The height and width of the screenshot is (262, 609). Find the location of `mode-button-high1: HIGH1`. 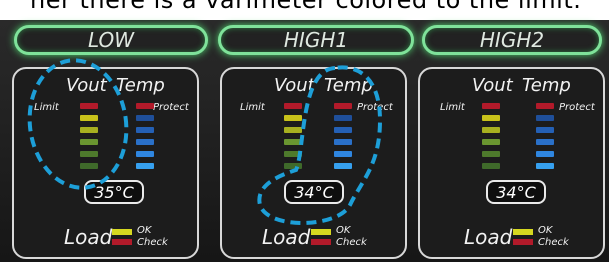

mode-button-high1: HIGH1 is located at coordinates (316, 40).